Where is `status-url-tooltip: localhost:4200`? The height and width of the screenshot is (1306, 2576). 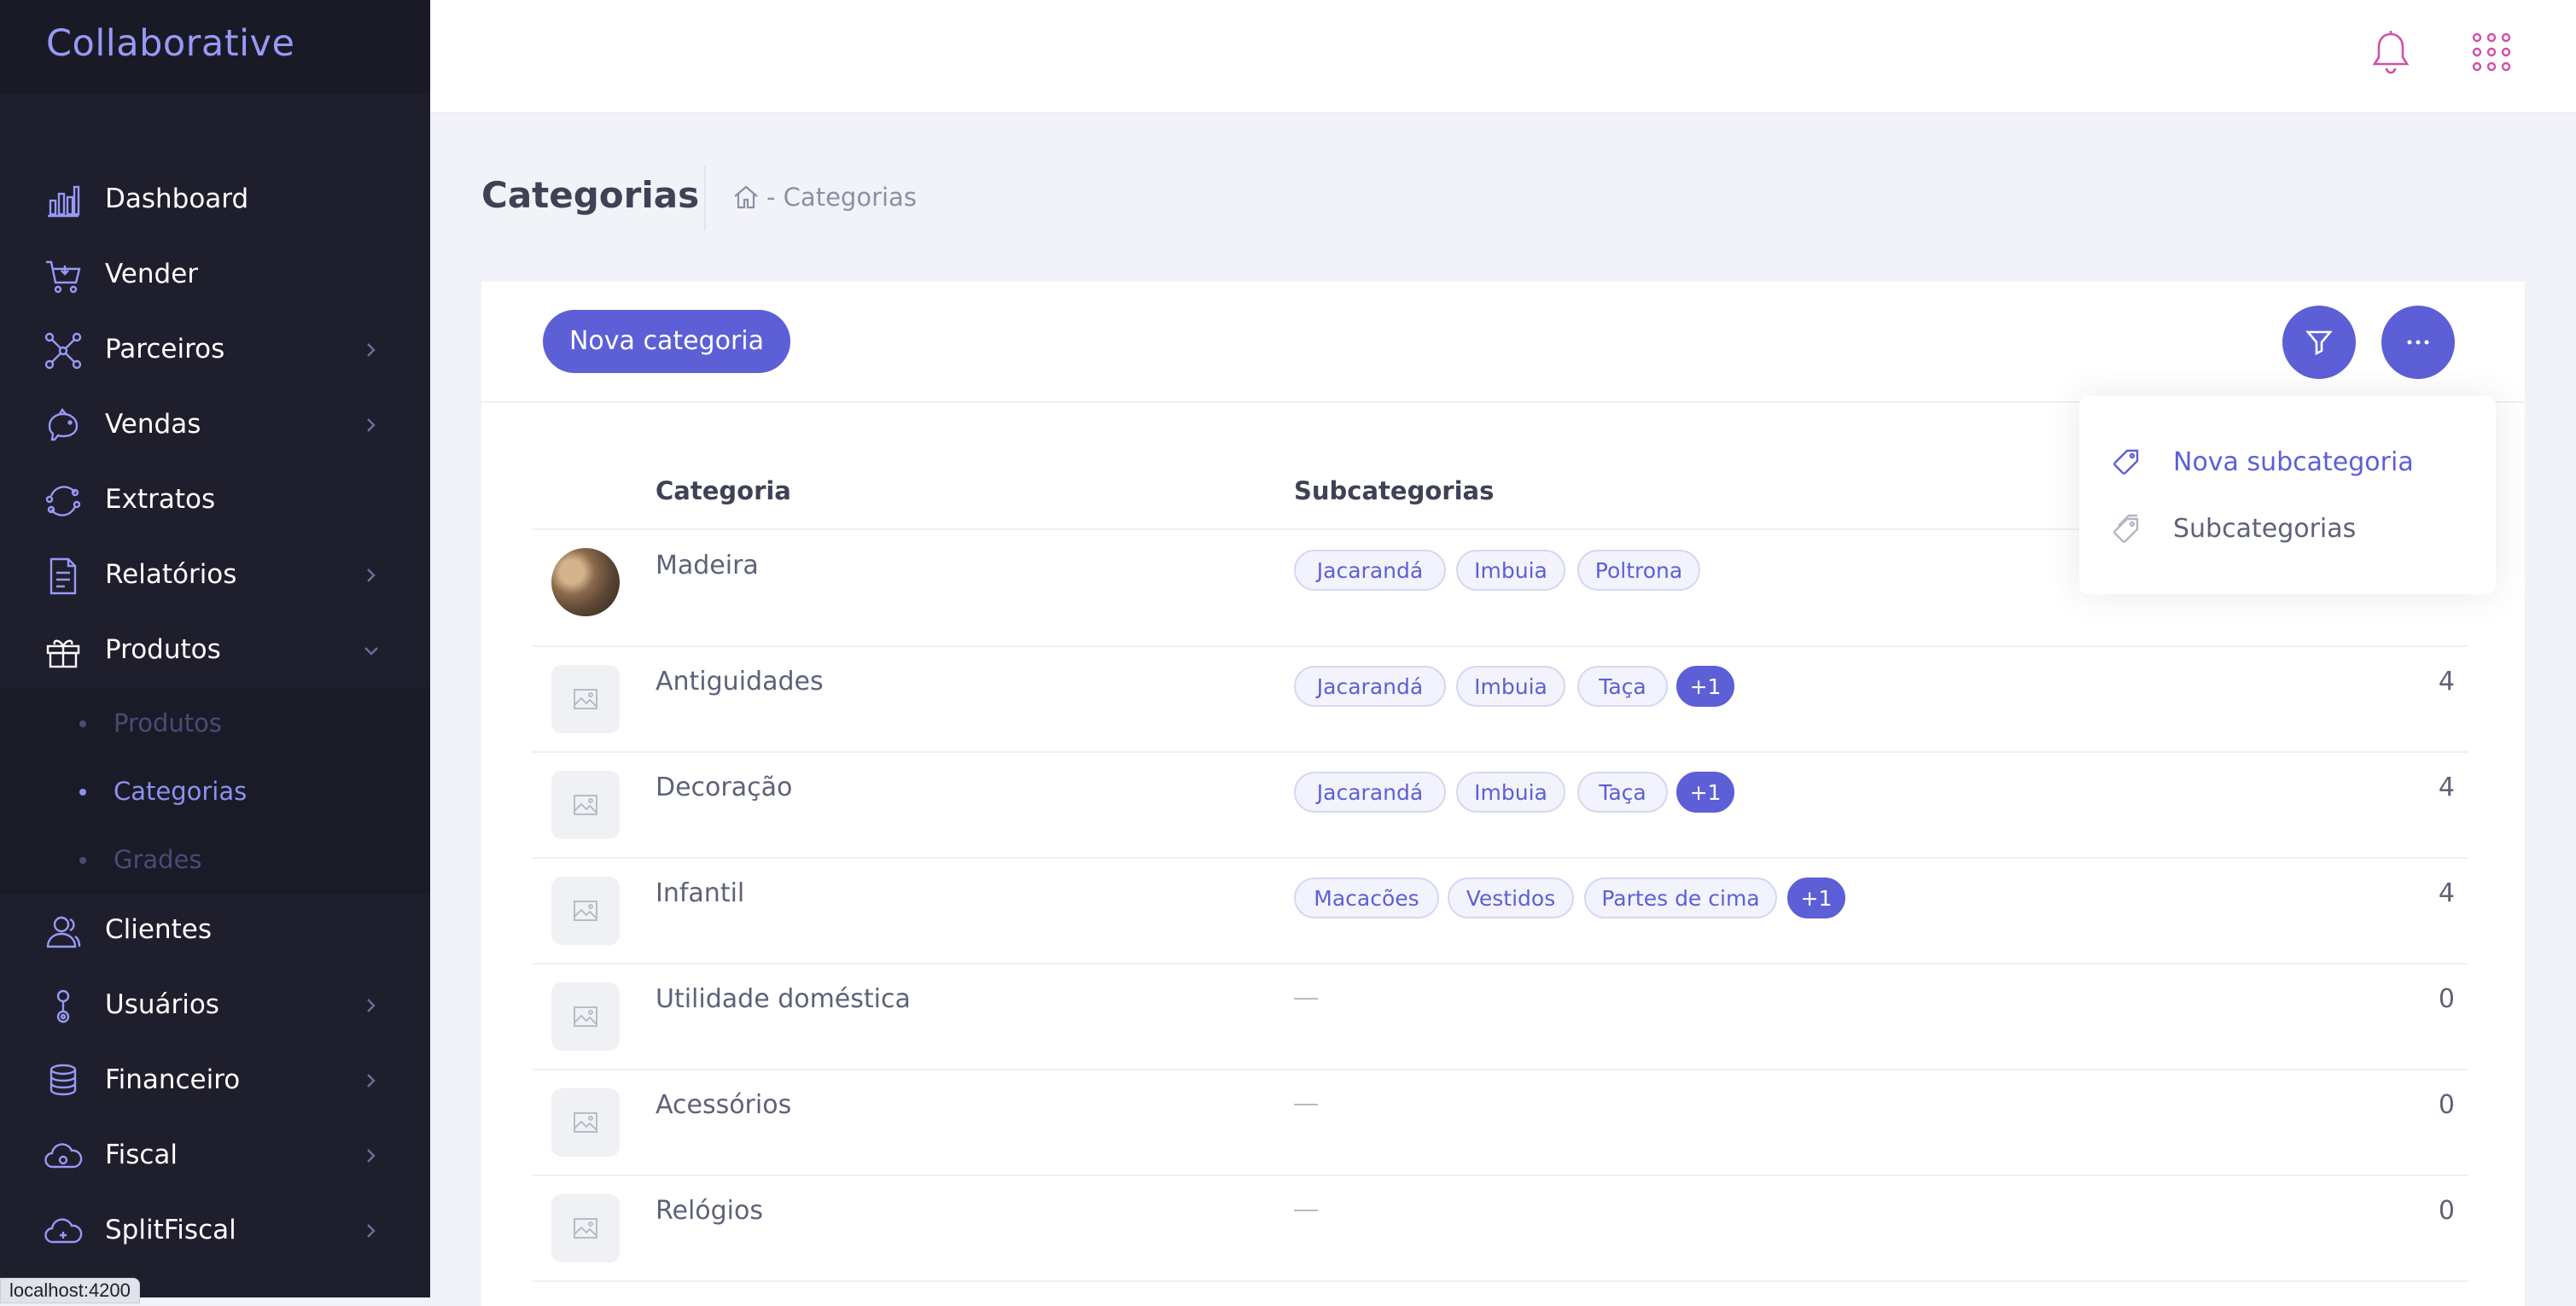
status-url-tooltip: localhost:4200 is located at coordinates (70, 1290).